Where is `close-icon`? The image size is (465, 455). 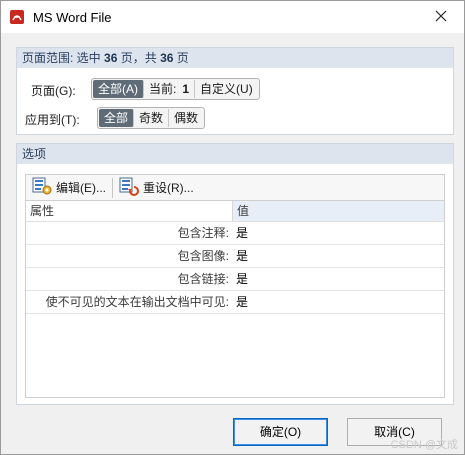 close-icon is located at coordinates (441, 17).